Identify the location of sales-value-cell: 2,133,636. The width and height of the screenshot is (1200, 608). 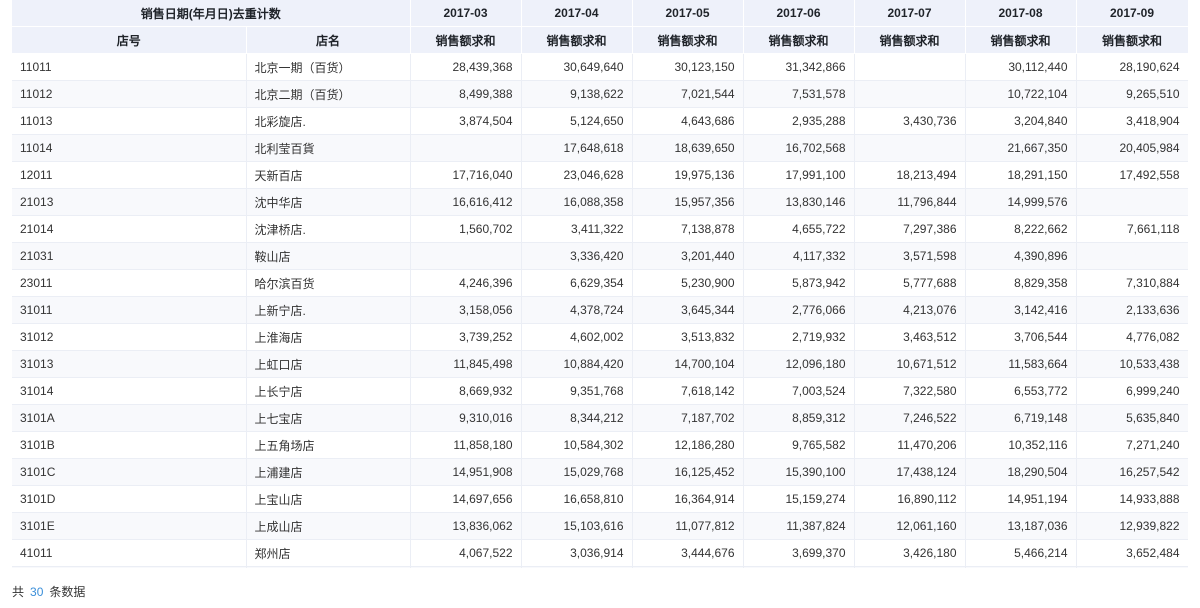
(1132, 310).